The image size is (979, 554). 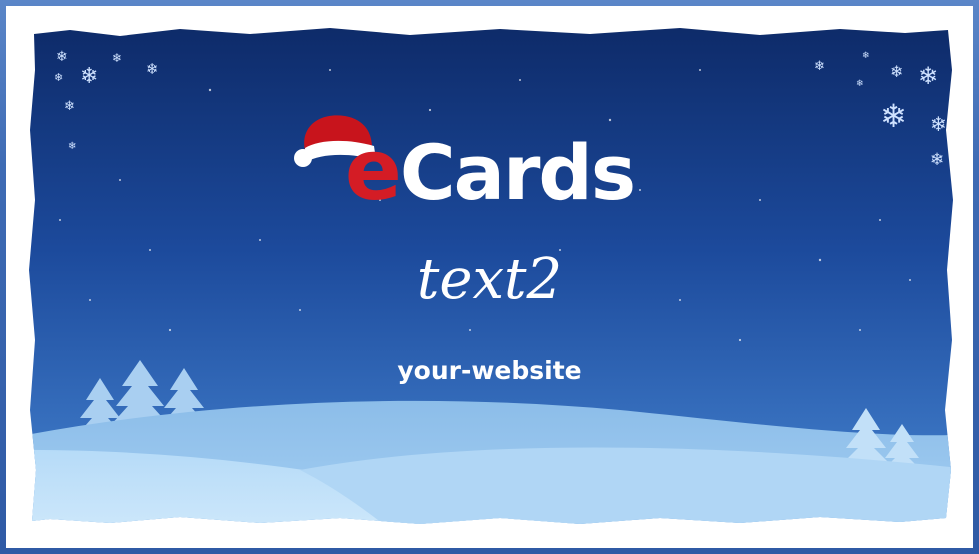 I want to click on logo-e-letter: e, so click(x=373, y=170).